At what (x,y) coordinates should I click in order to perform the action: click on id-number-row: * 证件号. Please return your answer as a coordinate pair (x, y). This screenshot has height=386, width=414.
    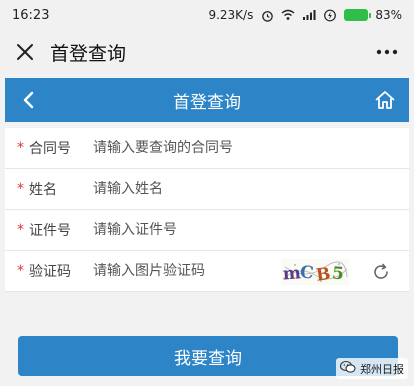
    Looking at the image, I should click on (207, 230).